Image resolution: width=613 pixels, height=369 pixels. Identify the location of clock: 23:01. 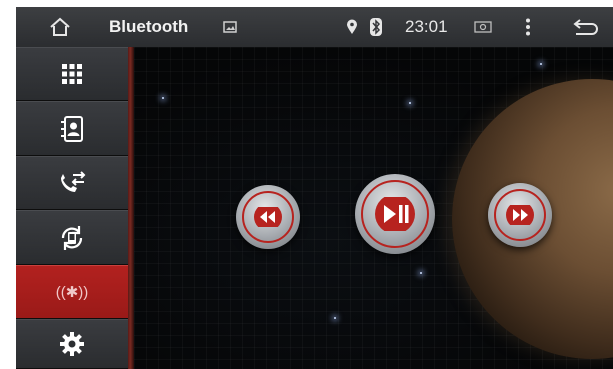
(426, 26).